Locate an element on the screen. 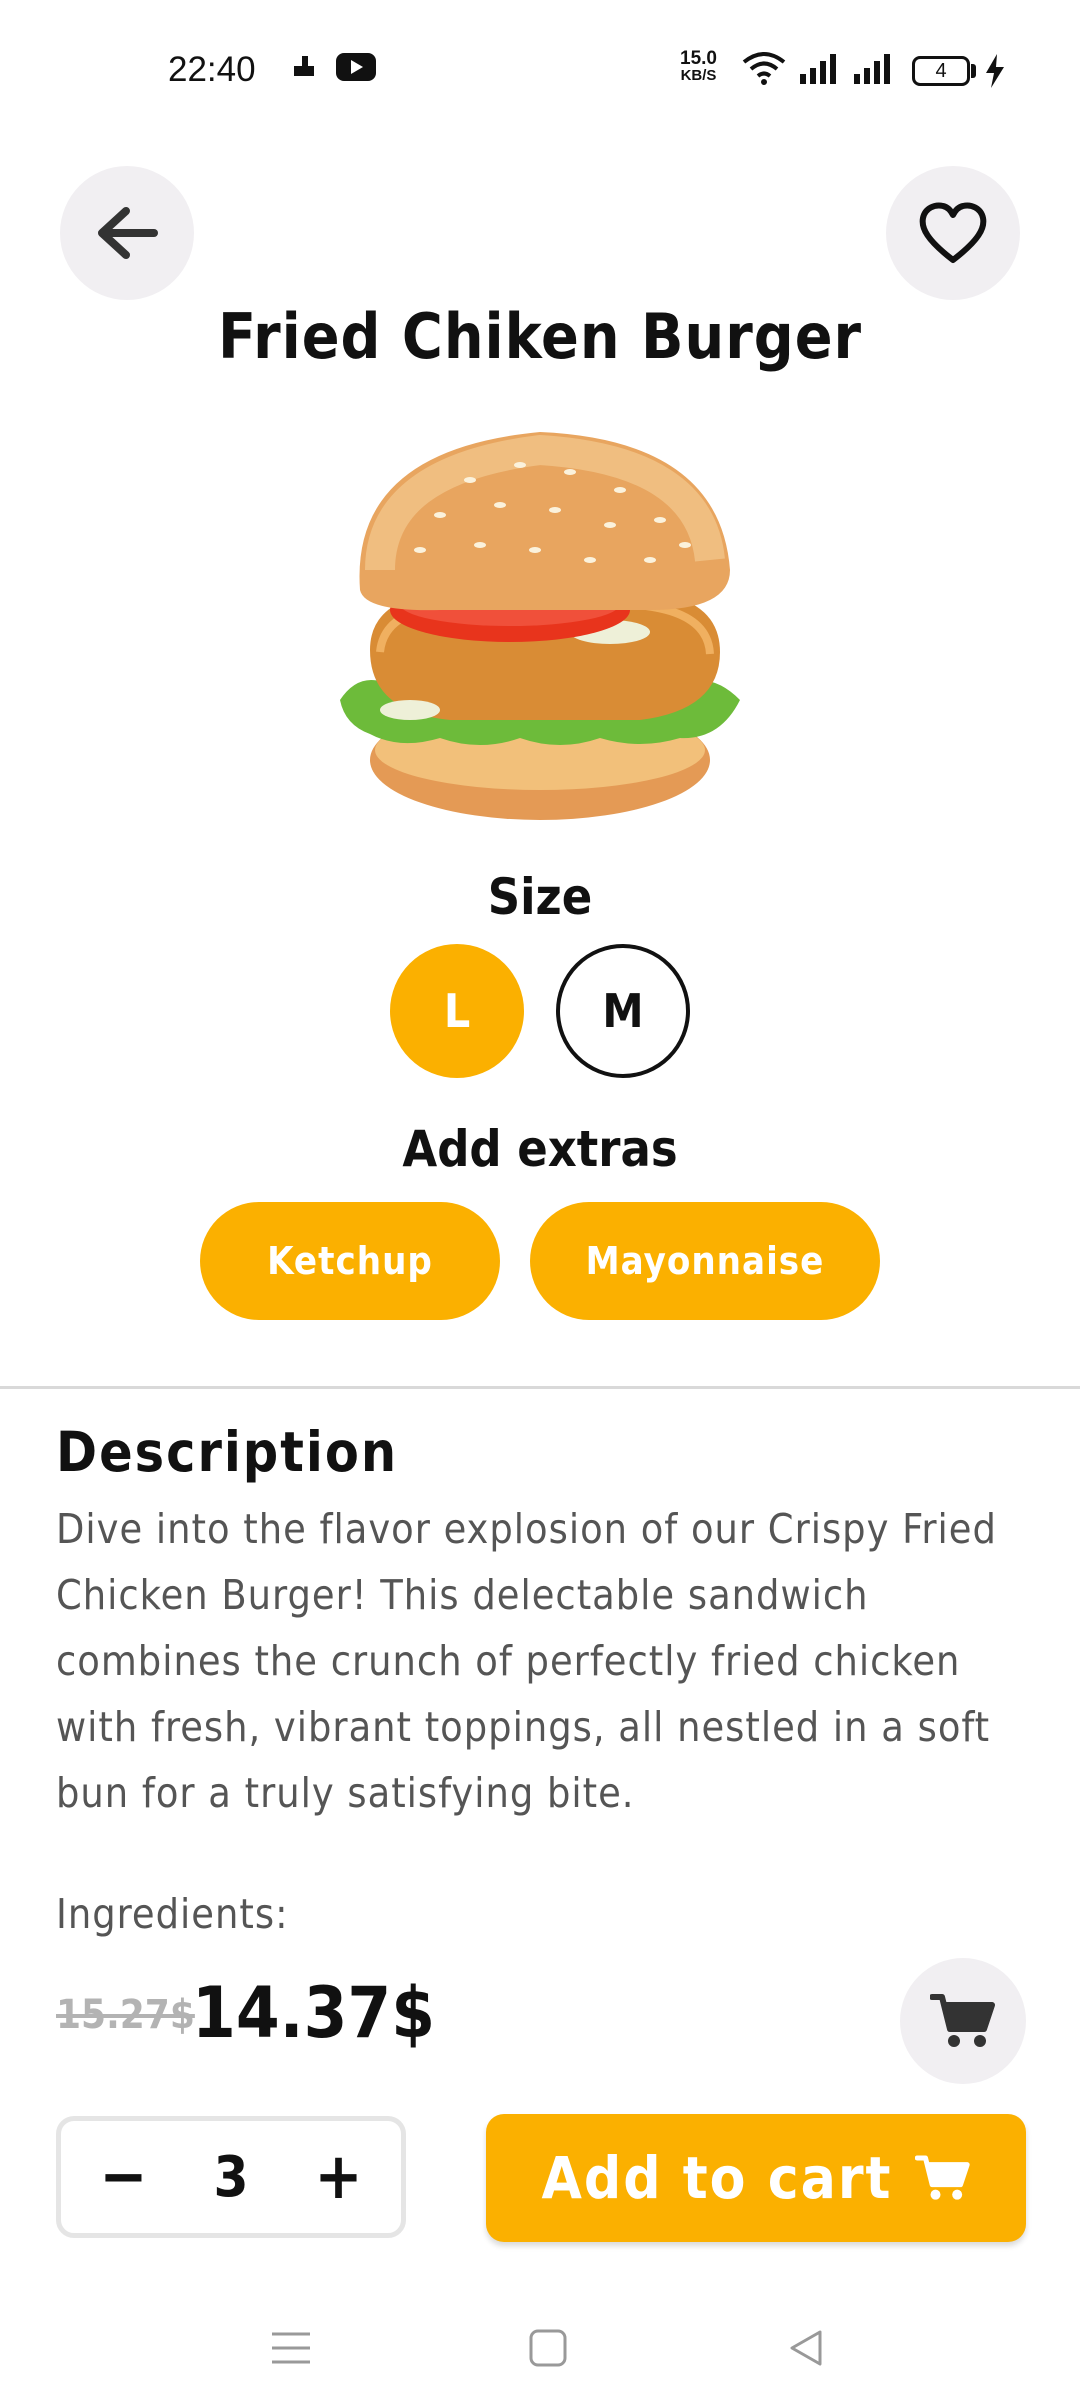 The image size is (1080, 2400). product-image is located at coordinates (540, 626).